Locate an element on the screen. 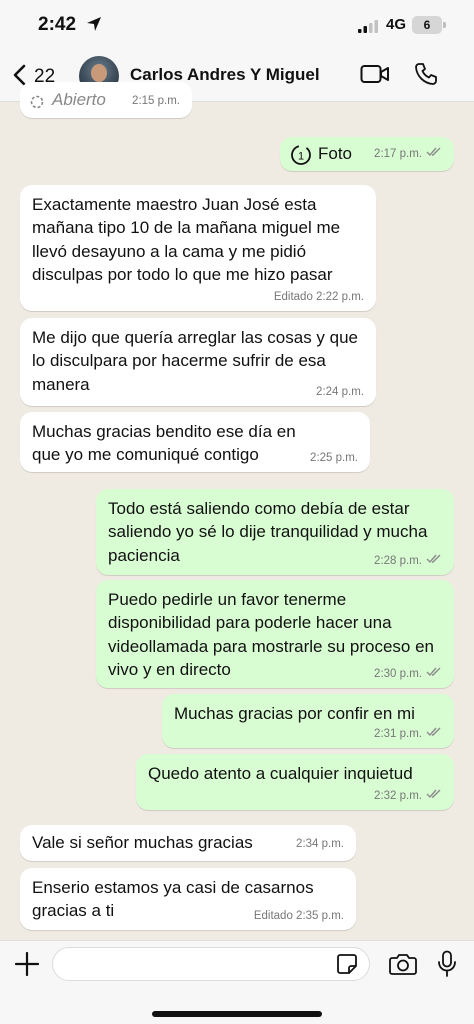  battery-tip is located at coordinates (444, 25).